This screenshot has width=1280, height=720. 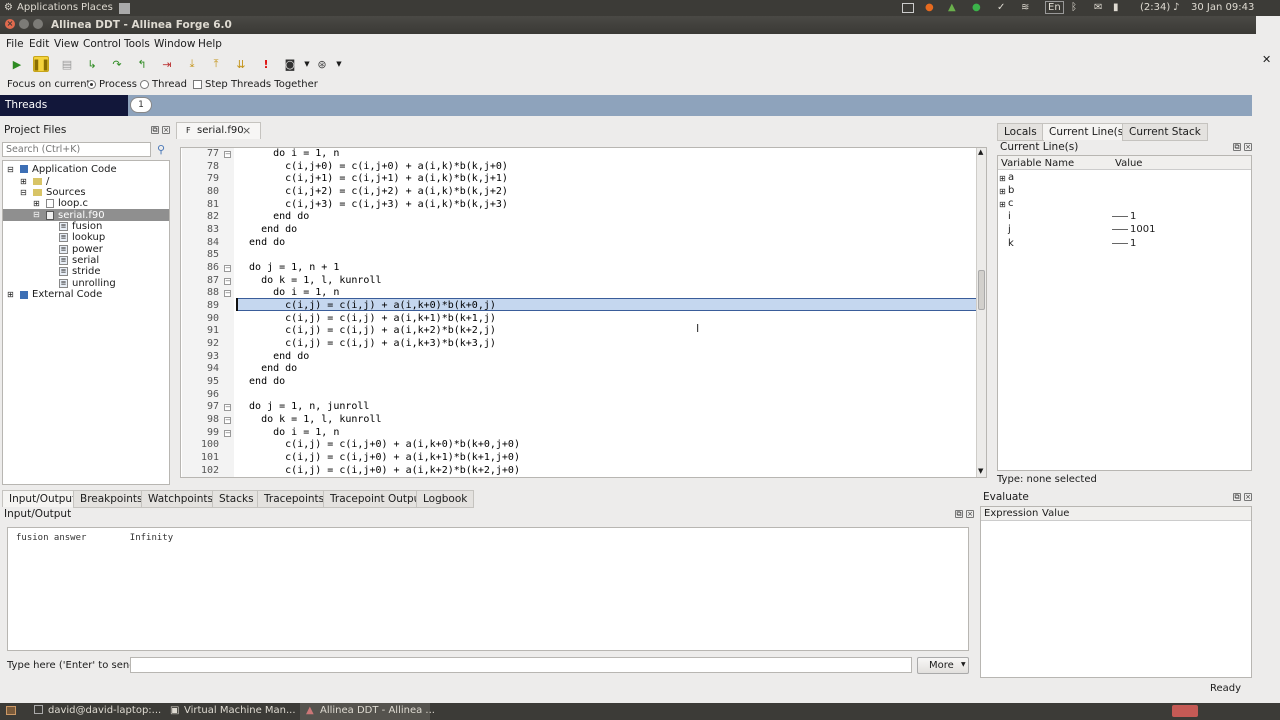 I want to click on code-line: c(i,j+1) = c(i,j+1) + a(i,k)*b(k,j+1), so click(x=372, y=178).